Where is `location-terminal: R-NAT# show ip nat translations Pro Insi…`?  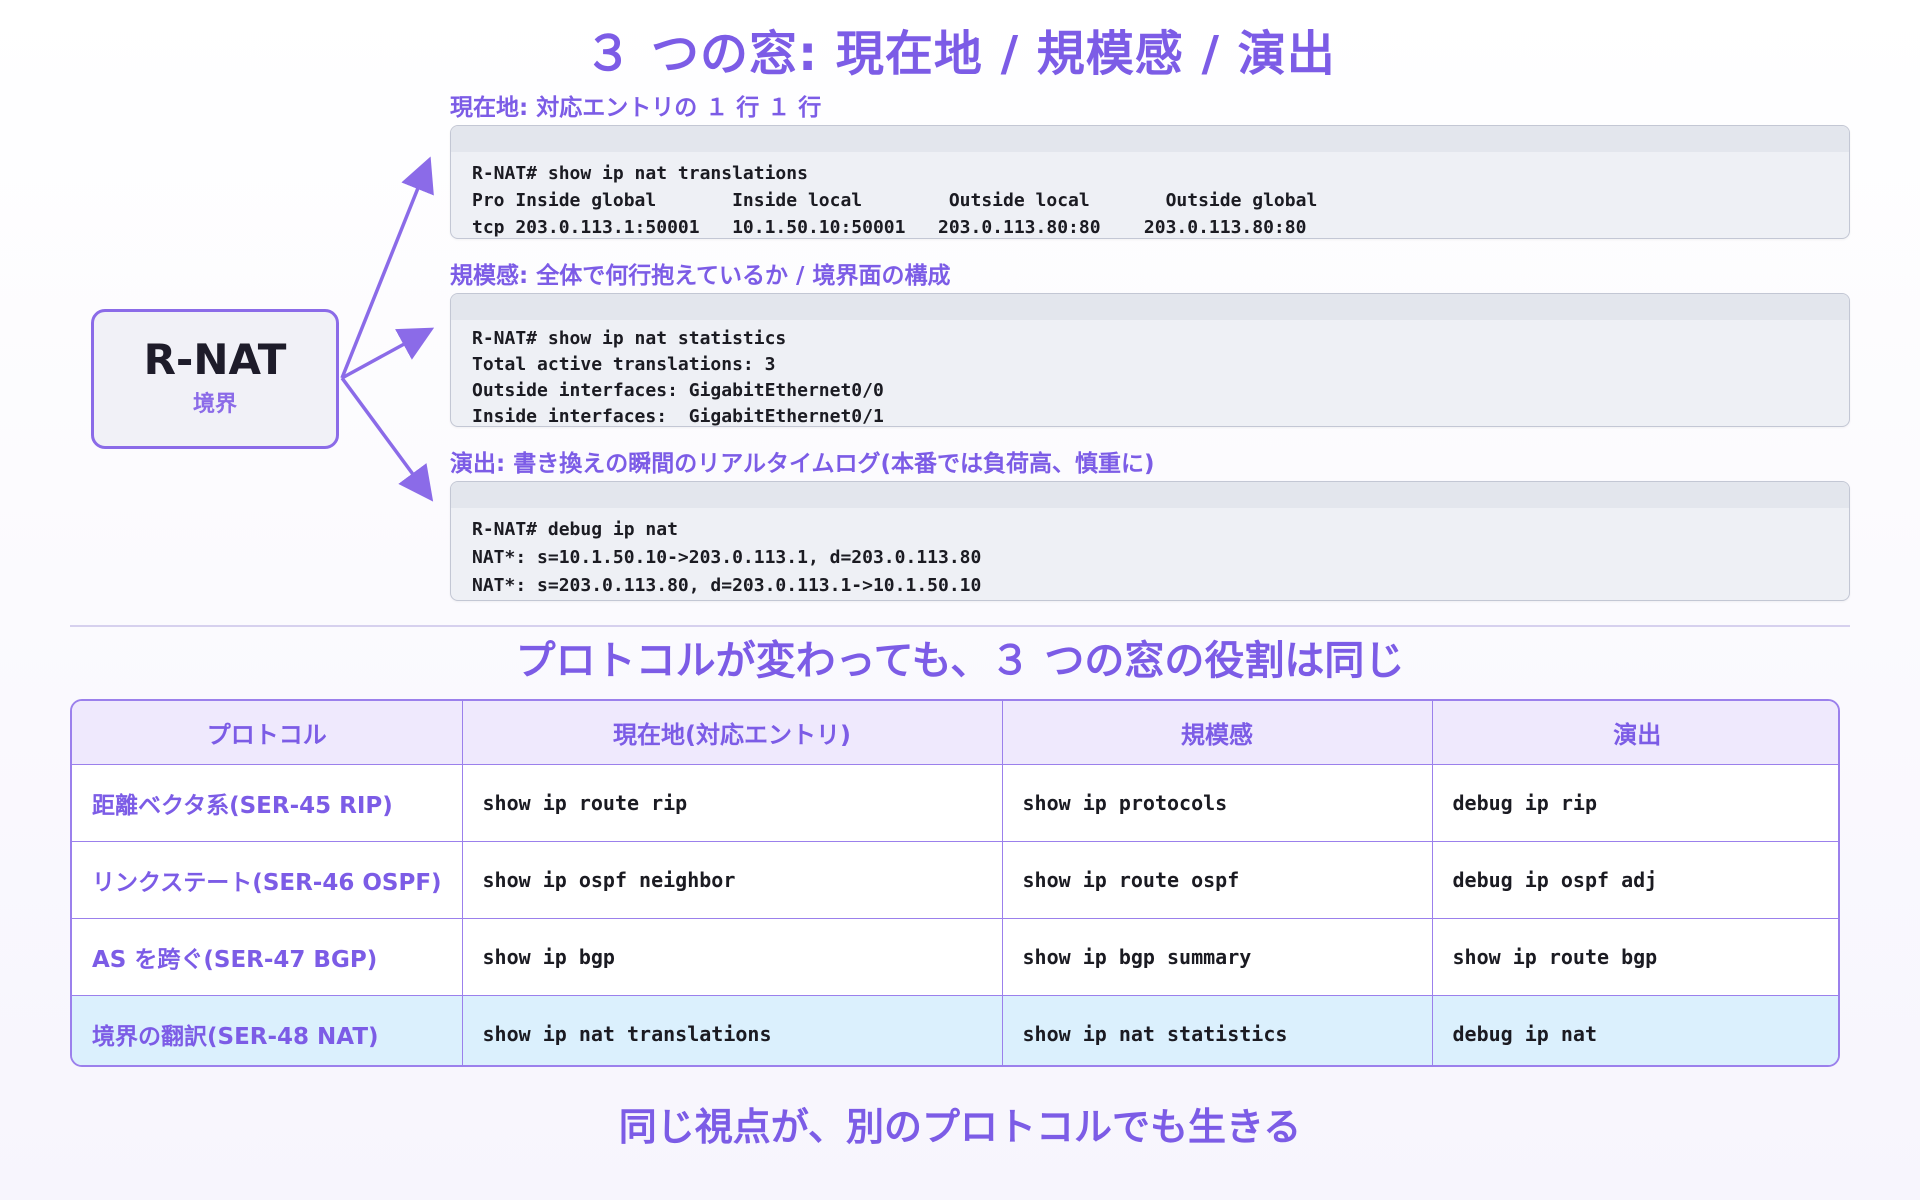 location-terminal: R-NAT# show ip nat translations Pro Insi… is located at coordinates (1150, 182).